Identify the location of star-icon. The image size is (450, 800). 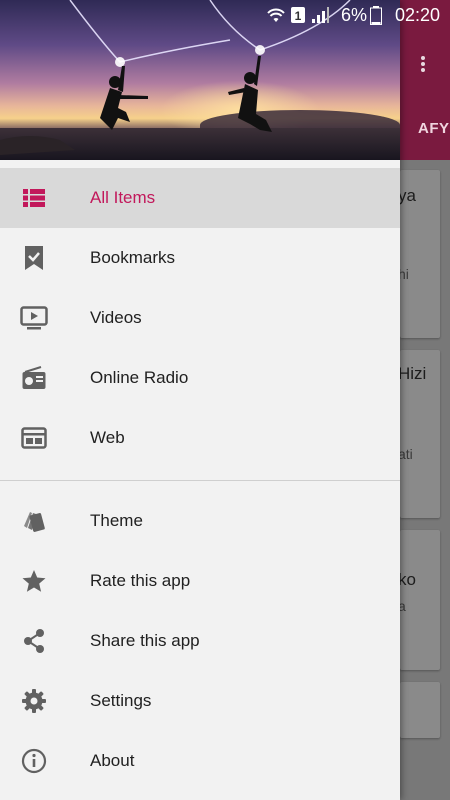
(34, 581).